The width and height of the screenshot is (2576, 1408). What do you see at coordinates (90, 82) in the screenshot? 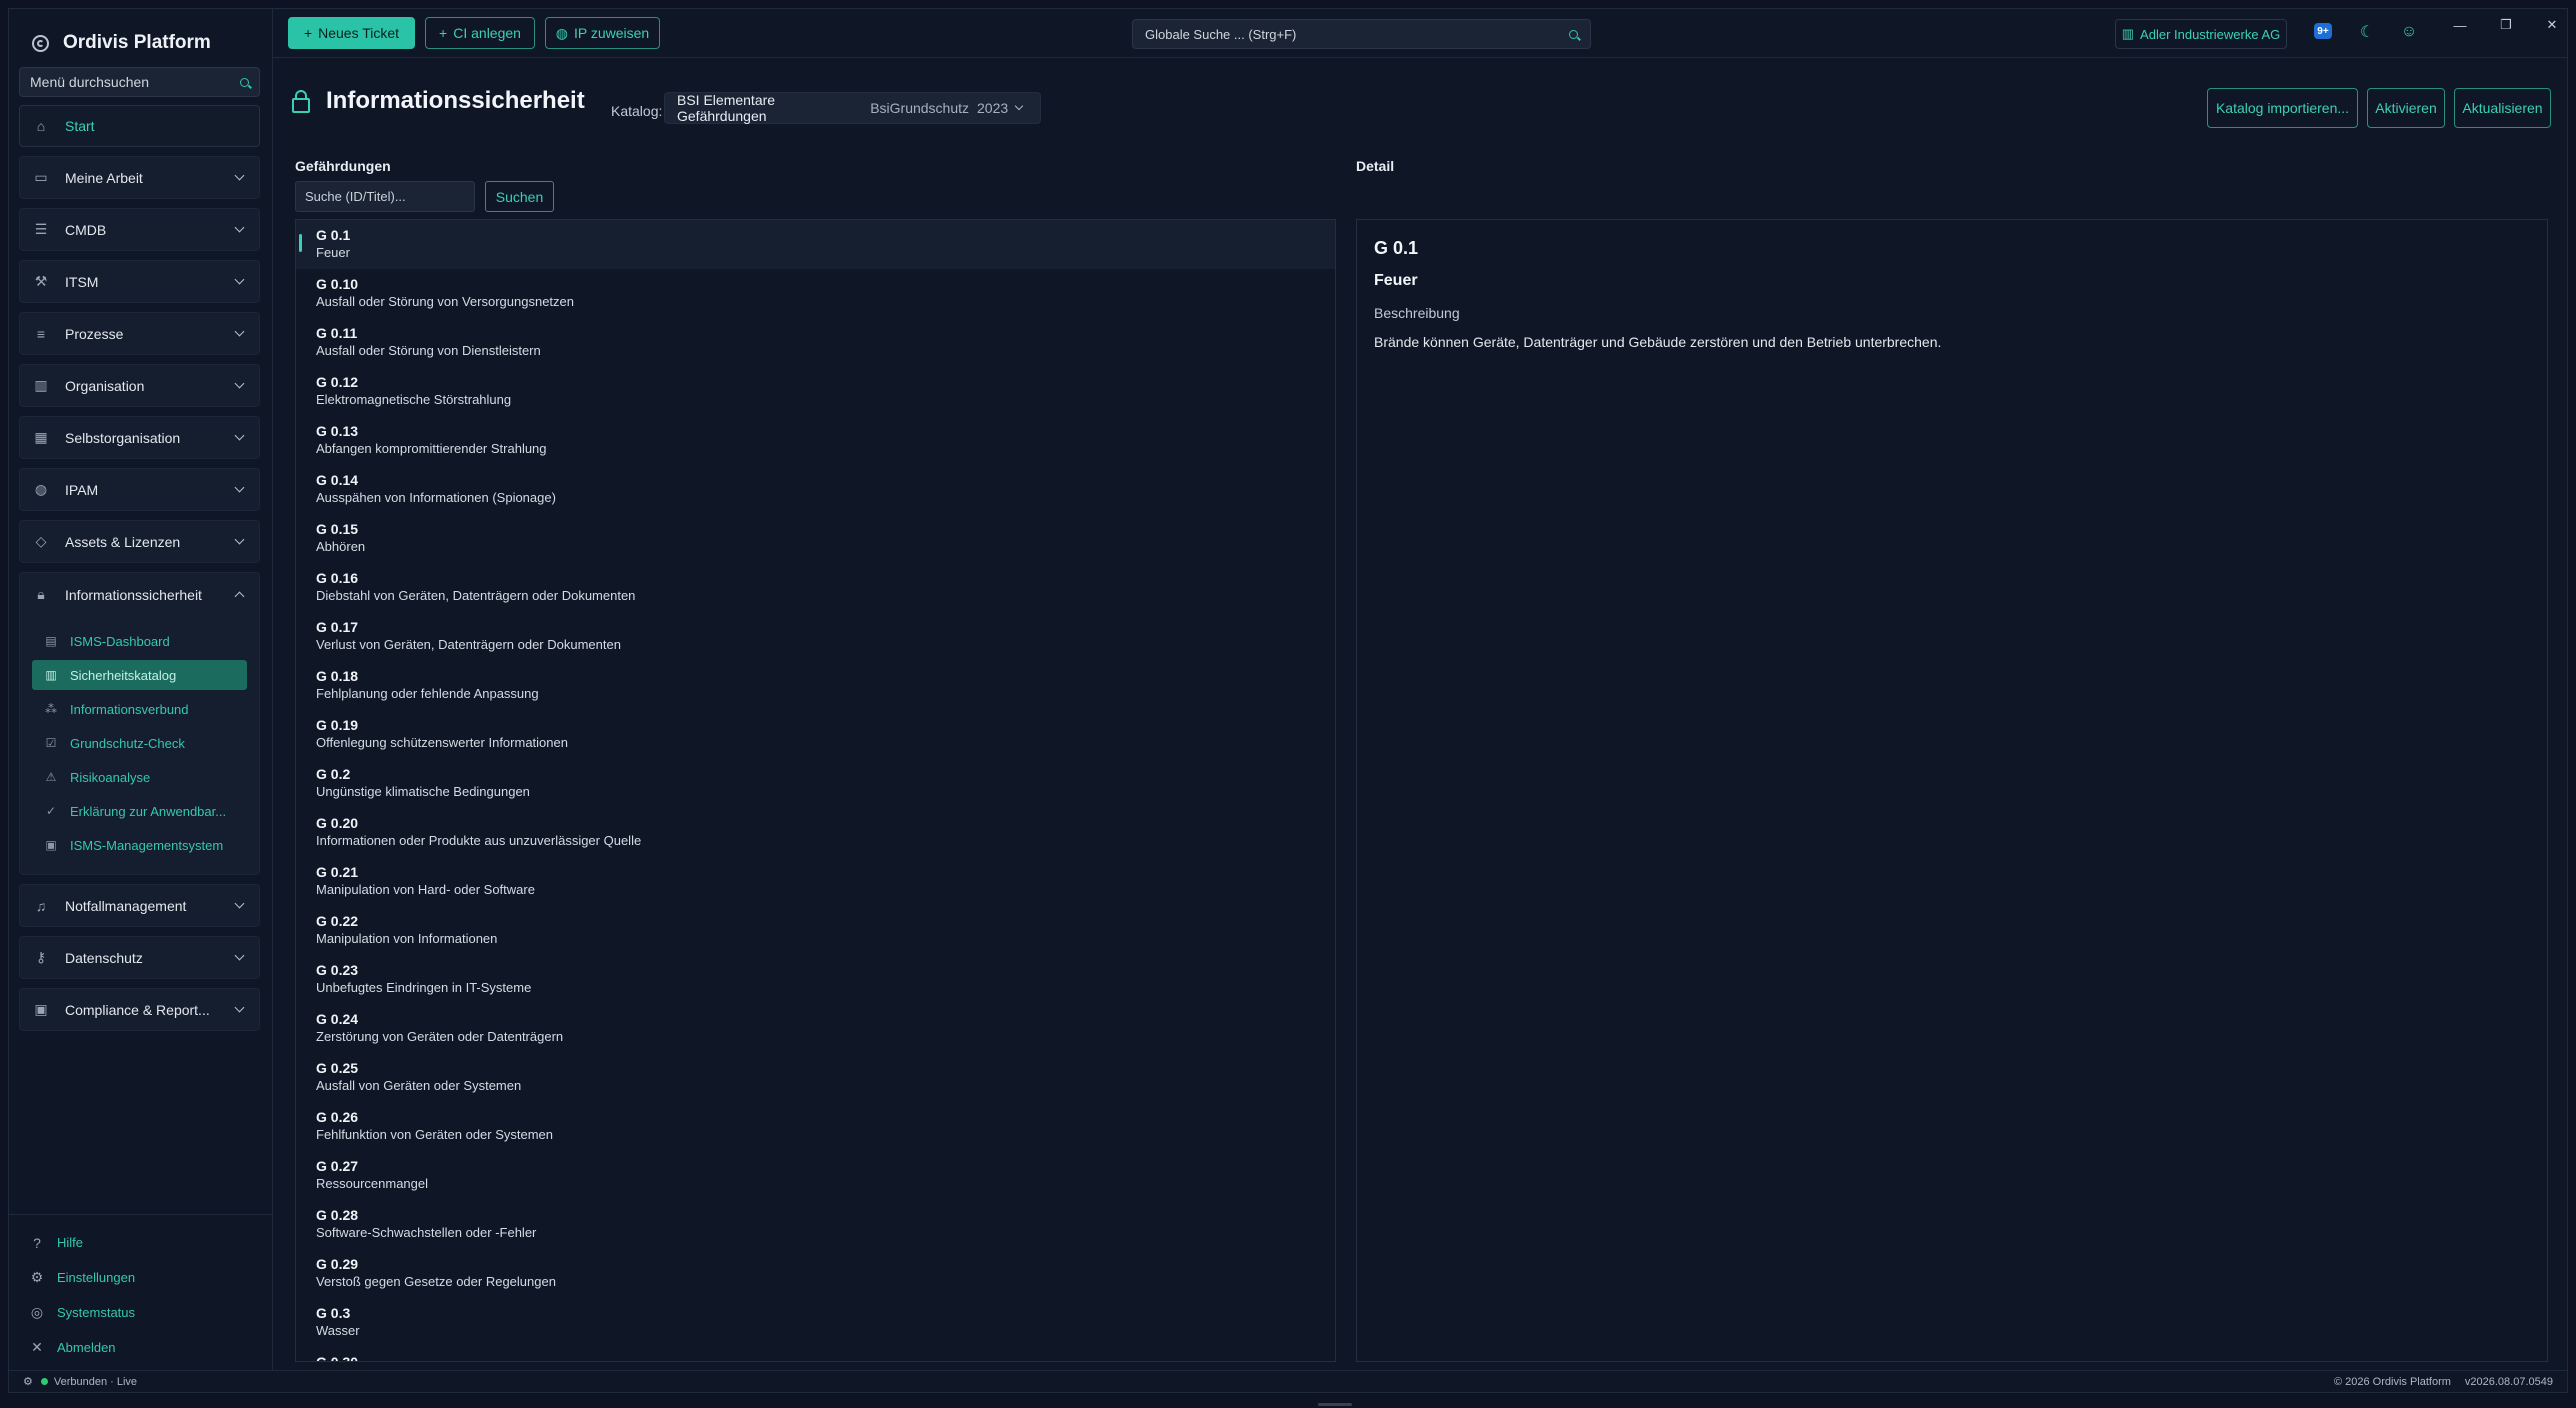
I see `menu-search-placeholder: Menü durchsuchen` at bounding box center [90, 82].